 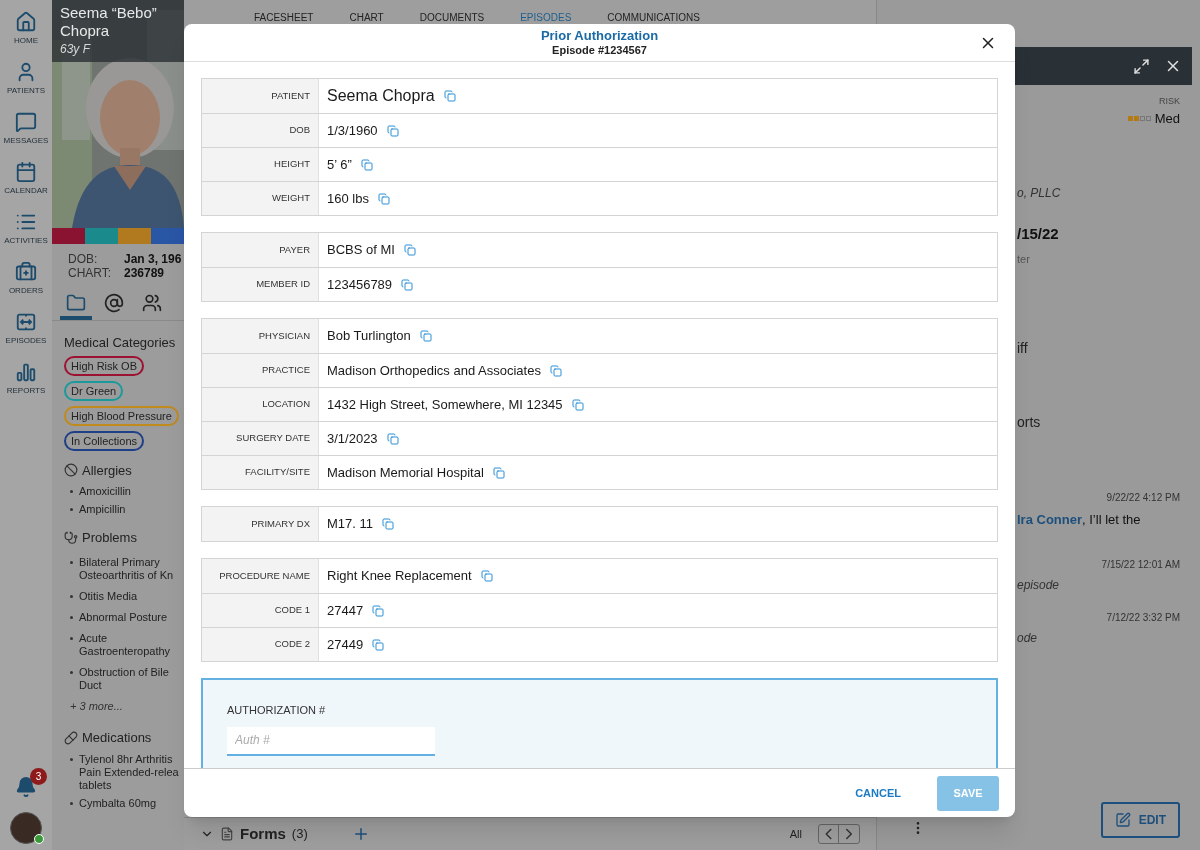 What do you see at coordinates (381, 96) in the screenshot?
I see `field-value: Seema Chopra` at bounding box center [381, 96].